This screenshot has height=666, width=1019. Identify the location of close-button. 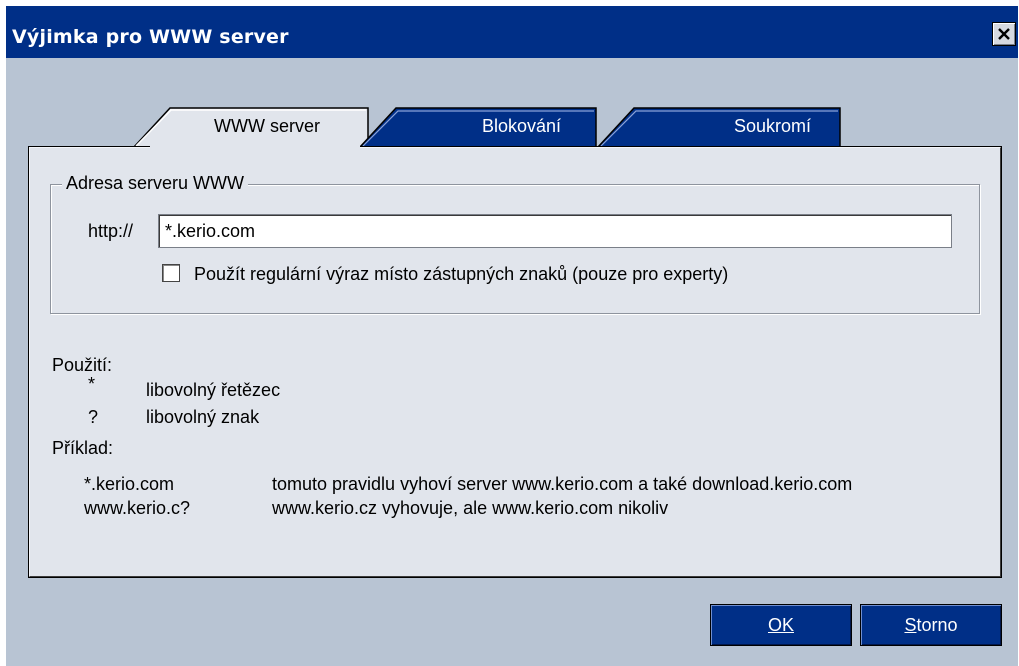
(1004, 34).